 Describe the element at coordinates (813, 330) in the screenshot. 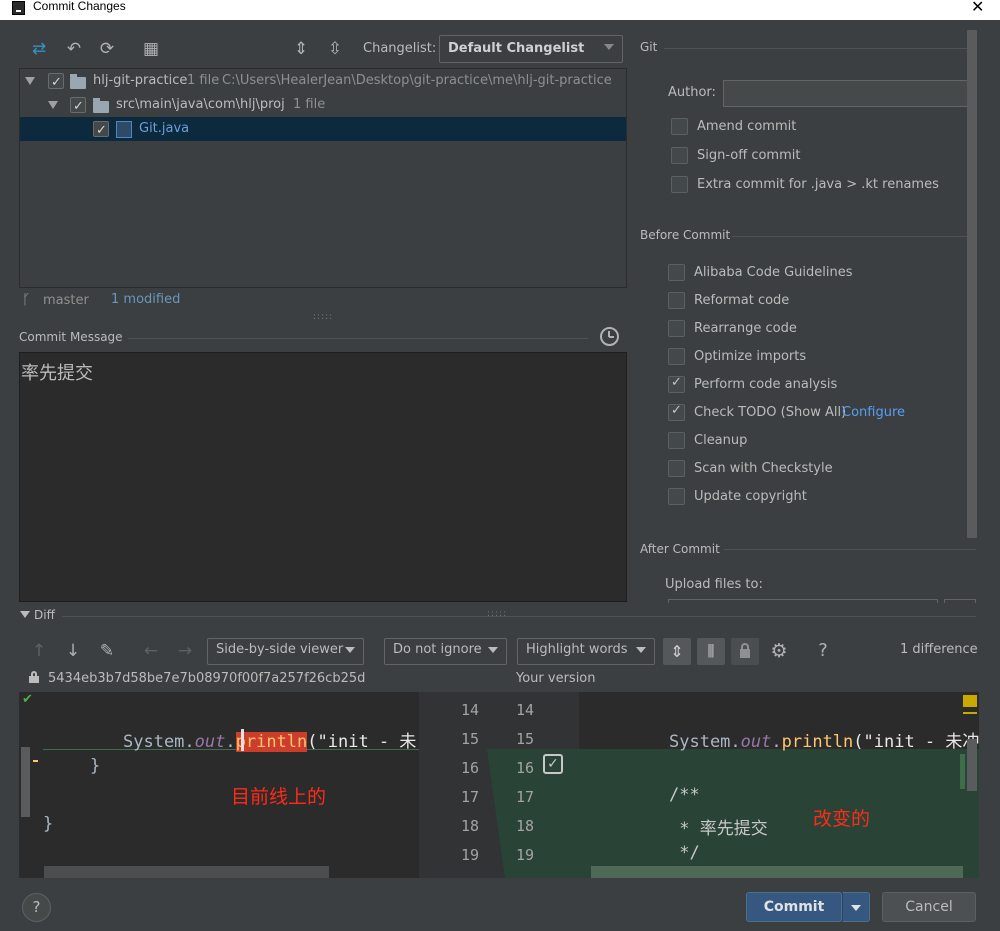

I see `option-rearrange: Rearrange code` at that location.